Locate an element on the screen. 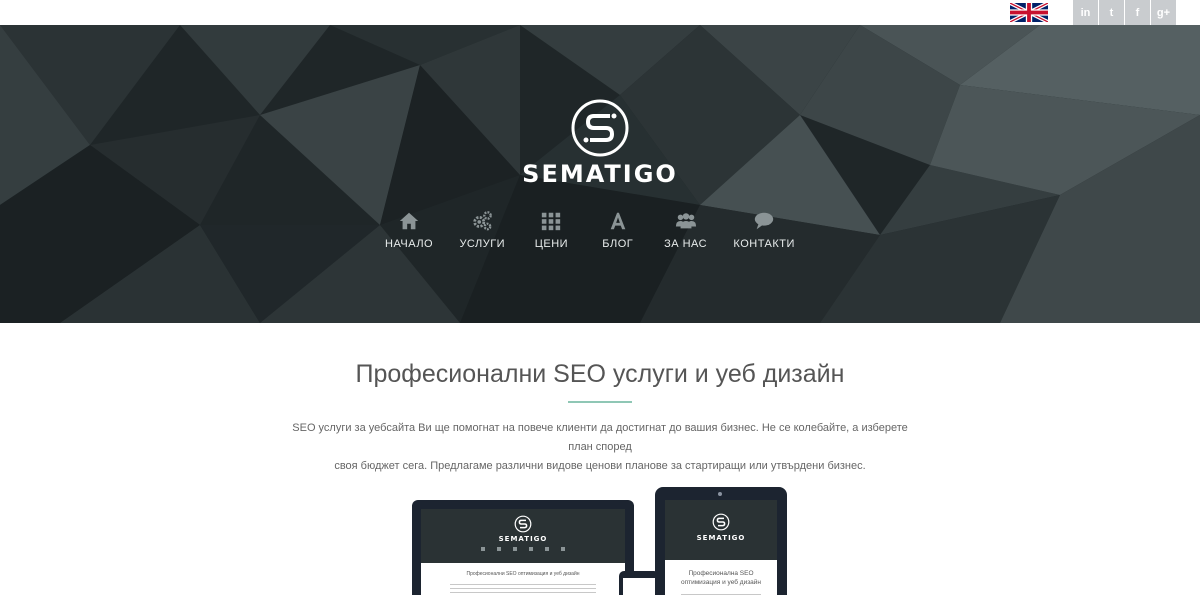 This screenshot has height=595, width=1200. nav-item-prices: ЦЕНИ is located at coordinates (551, 230).